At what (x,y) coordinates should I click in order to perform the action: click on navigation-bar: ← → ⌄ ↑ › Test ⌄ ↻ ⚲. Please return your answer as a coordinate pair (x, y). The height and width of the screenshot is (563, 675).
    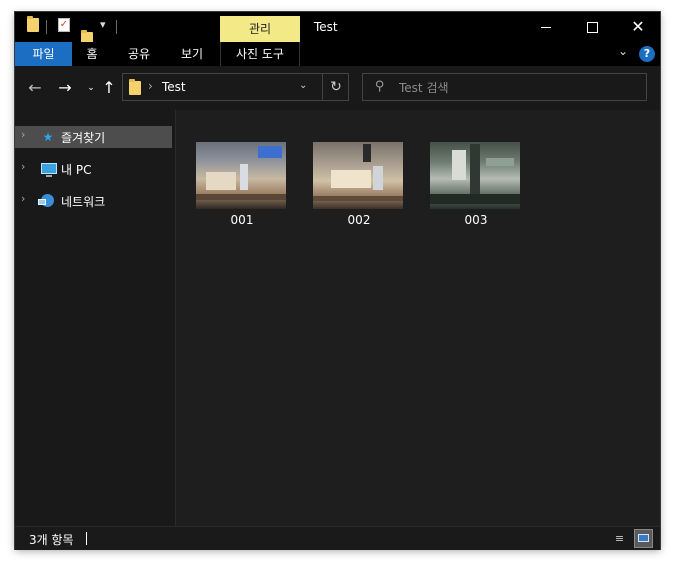
    Looking at the image, I should click on (337, 88).